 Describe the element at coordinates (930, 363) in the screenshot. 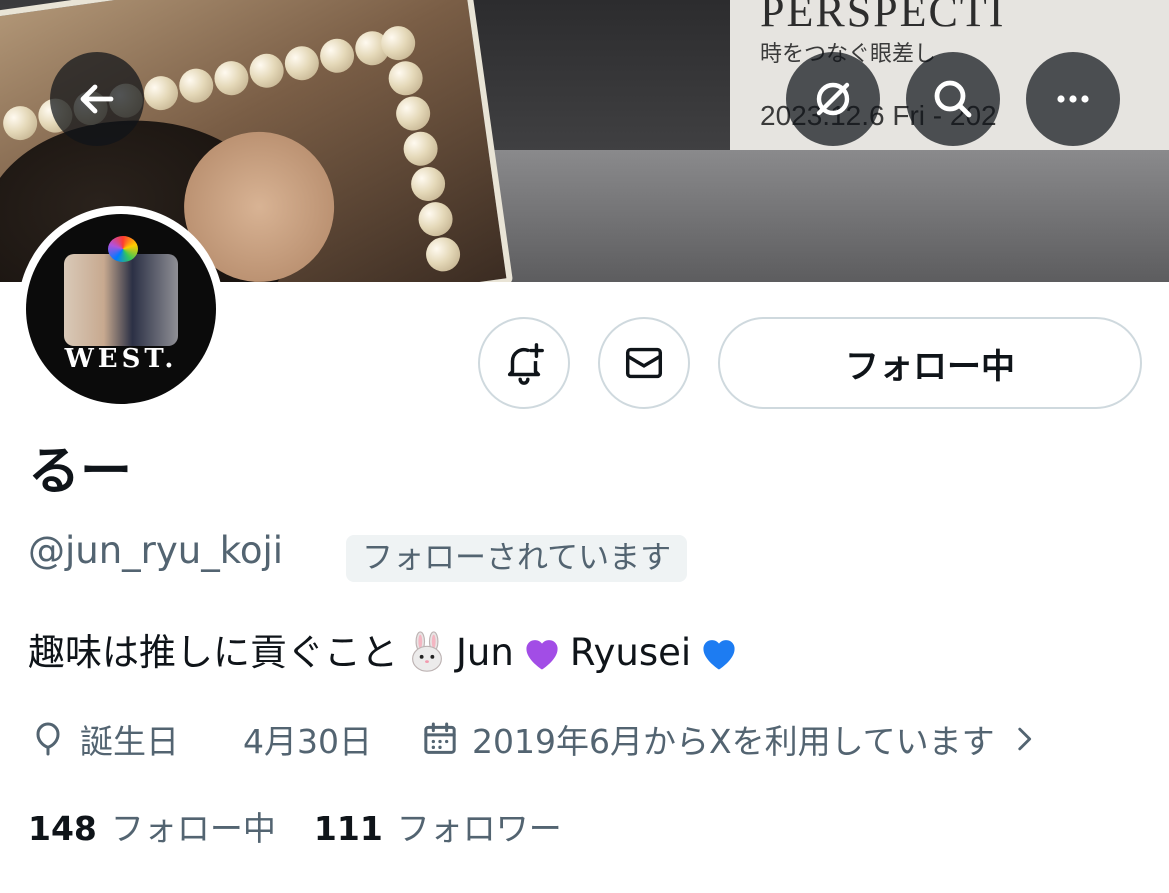

I see `following-button: フォロー中` at that location.